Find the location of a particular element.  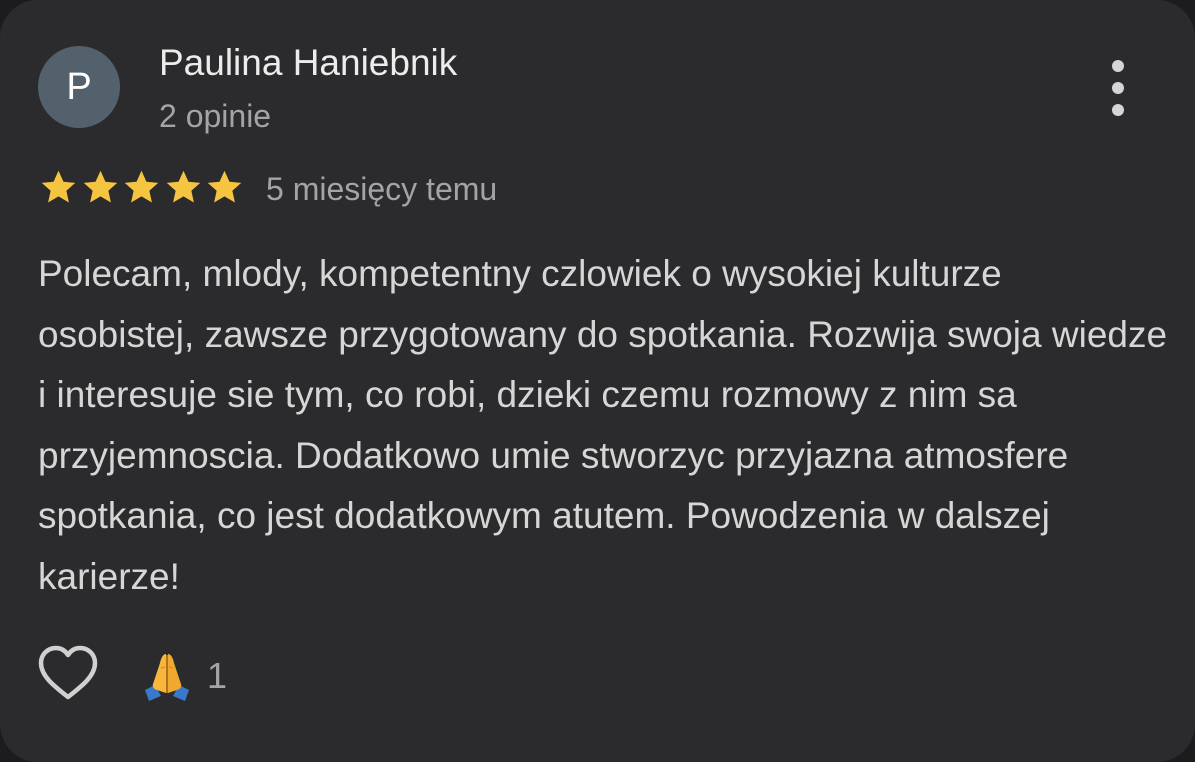

avatar-initial: P is located at coordinates (79, 86).